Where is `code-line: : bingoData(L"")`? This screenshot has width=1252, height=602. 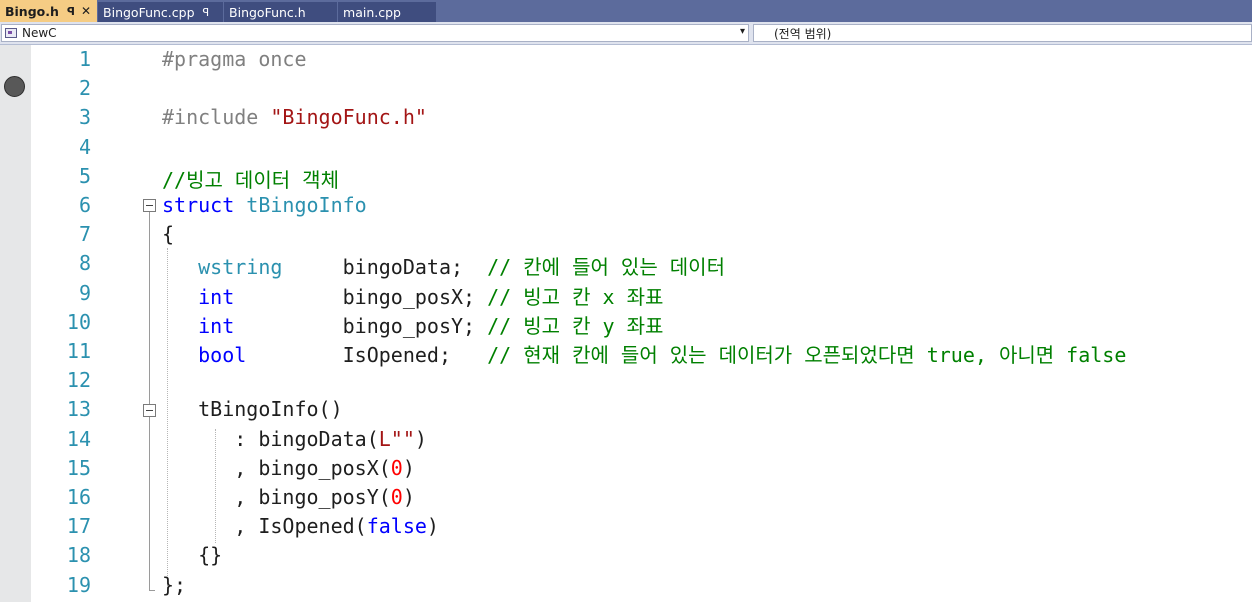 code-line: : bingoData(L"") is located at coordinates (294, 439).